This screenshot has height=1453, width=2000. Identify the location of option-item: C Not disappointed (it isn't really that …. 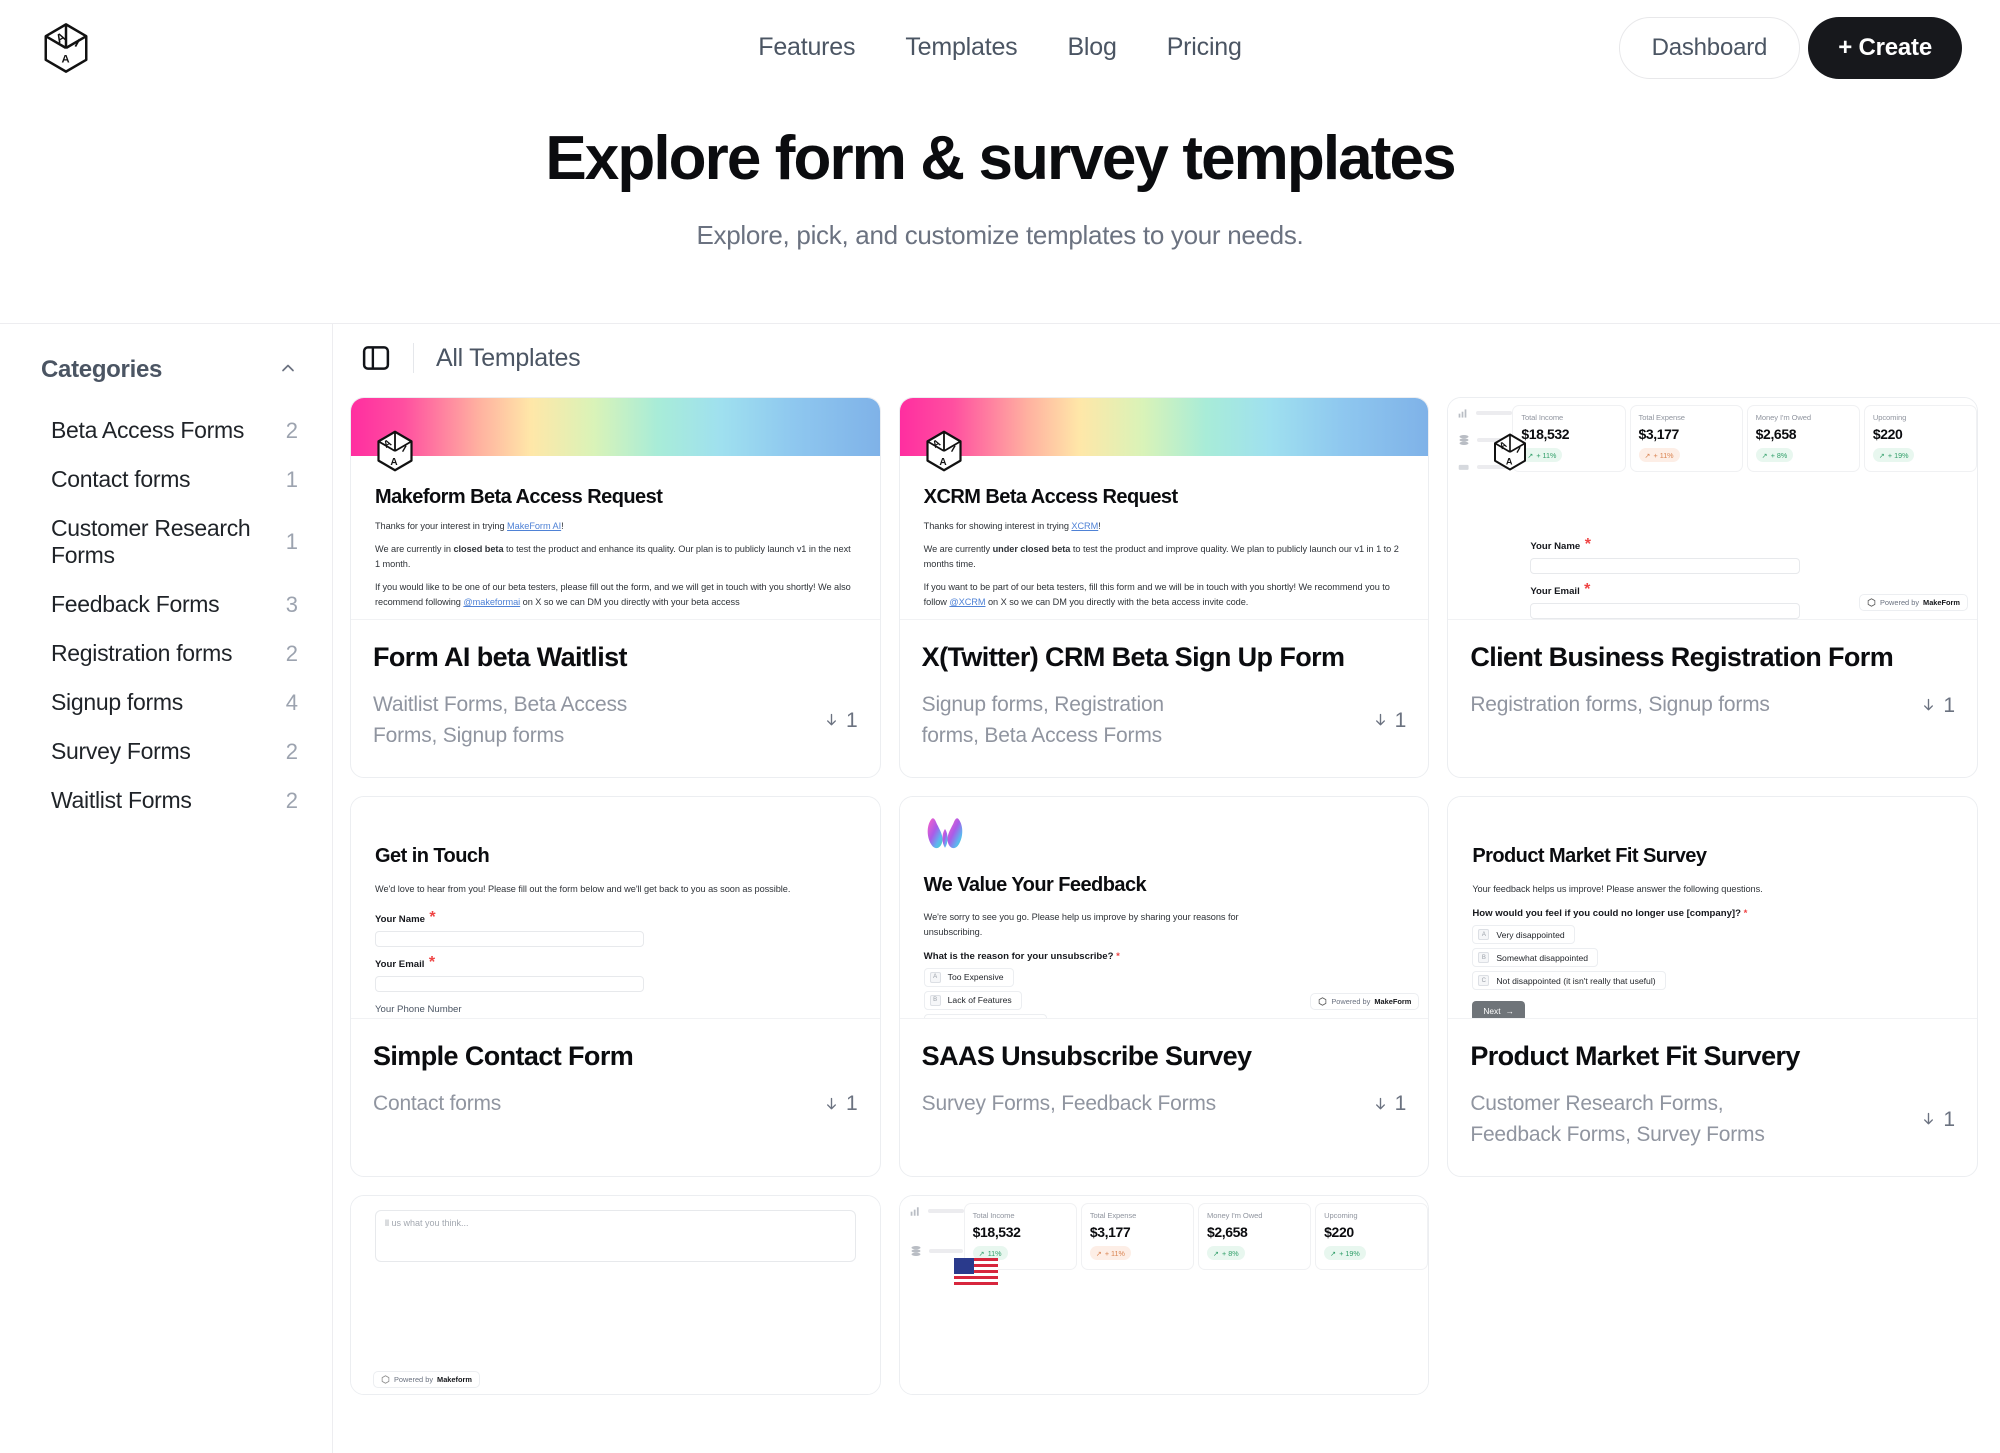
(1569, 981).